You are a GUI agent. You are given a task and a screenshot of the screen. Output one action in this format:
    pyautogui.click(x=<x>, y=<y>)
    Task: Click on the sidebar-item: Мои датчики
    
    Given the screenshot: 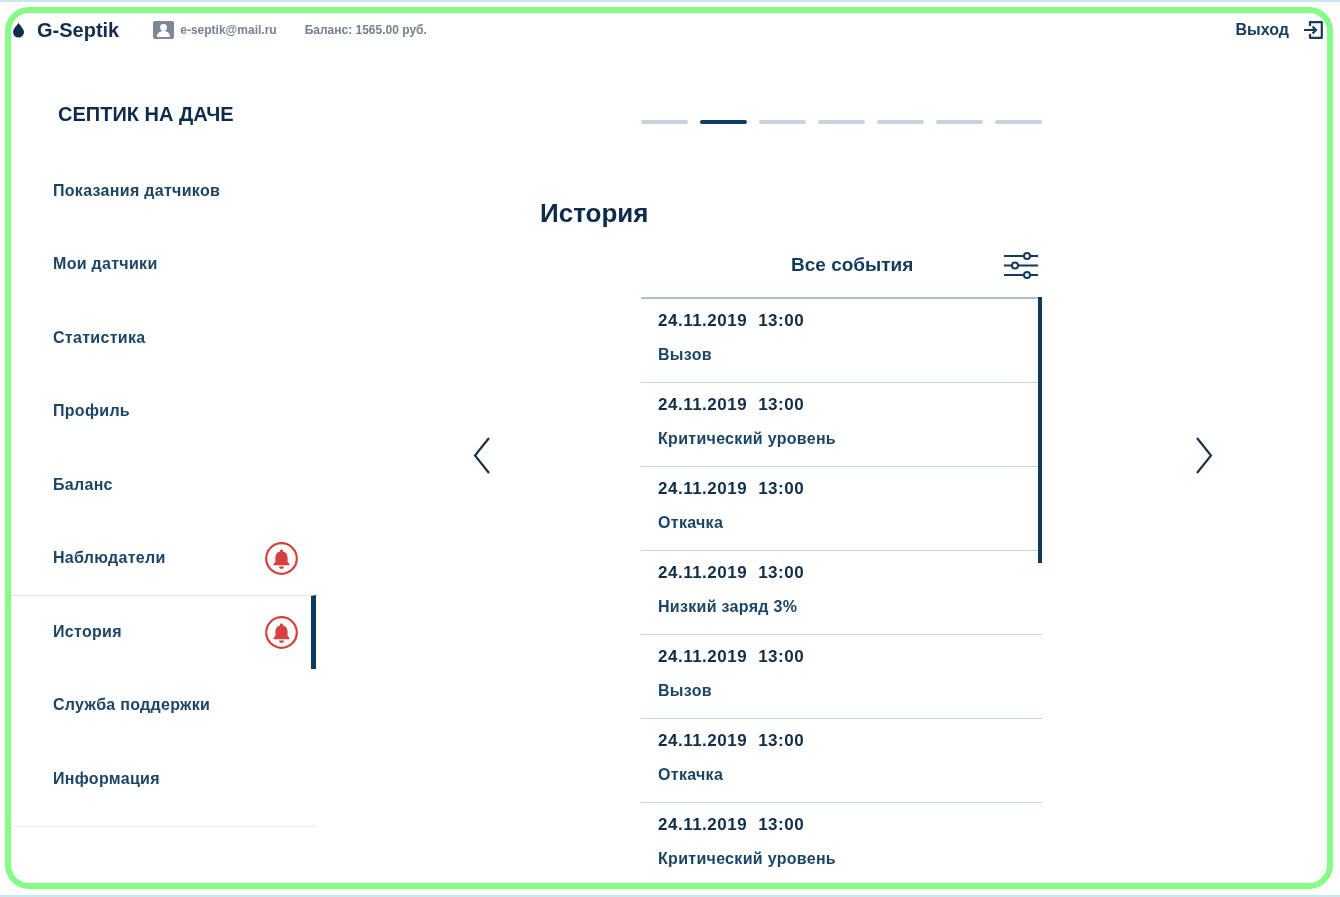 What is the action you would take?
    pyautogui.click(x=163, y=264)
    